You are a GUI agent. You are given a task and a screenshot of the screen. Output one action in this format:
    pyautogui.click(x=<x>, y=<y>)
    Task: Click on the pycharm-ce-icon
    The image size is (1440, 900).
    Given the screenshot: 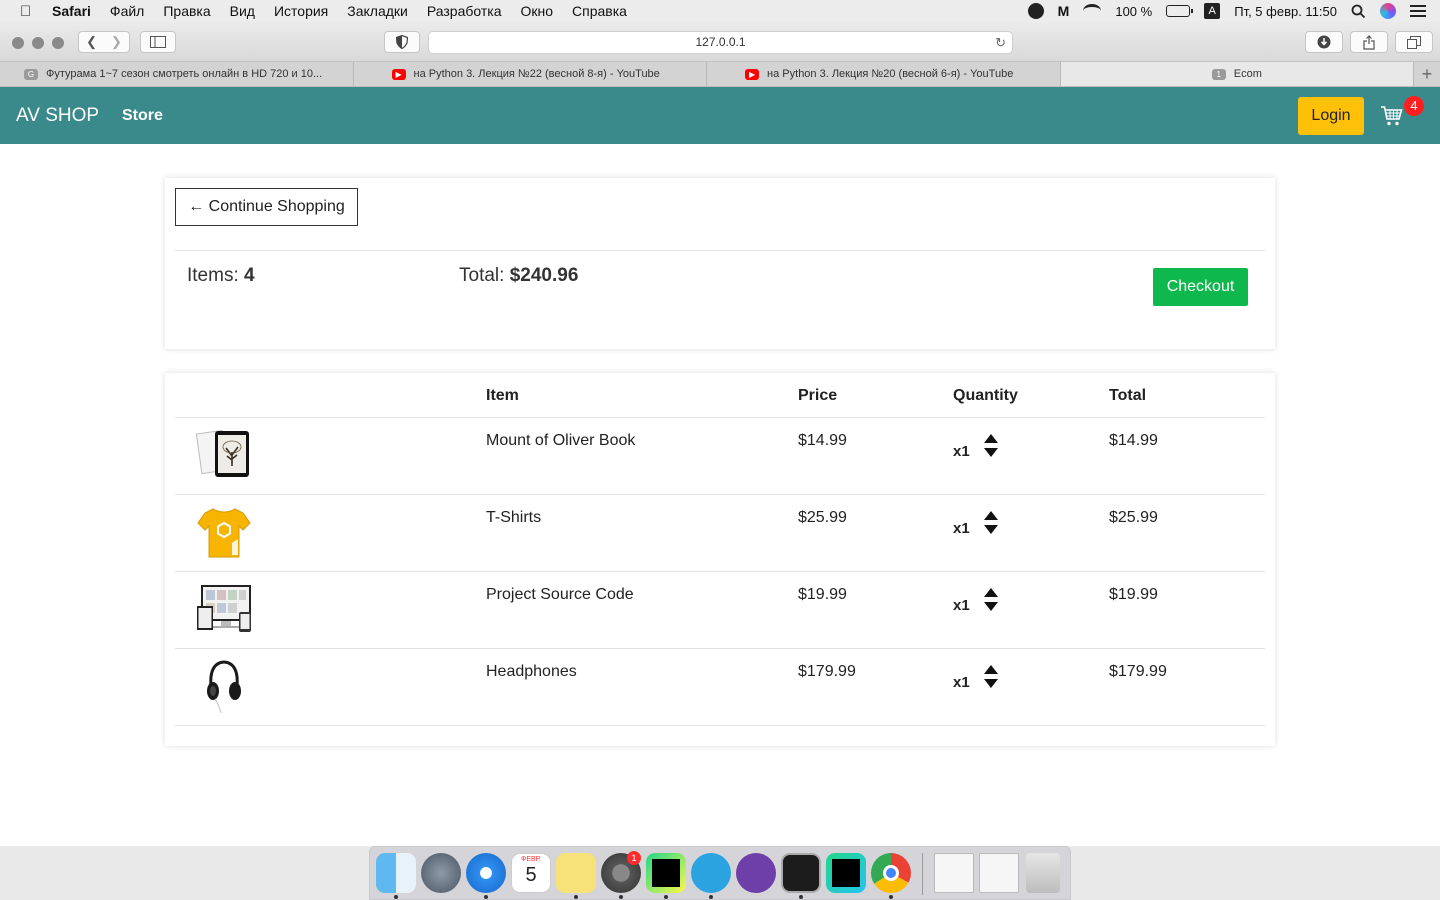 What is the action you would take?
    pyautogui.click(x=846, y=873)
    